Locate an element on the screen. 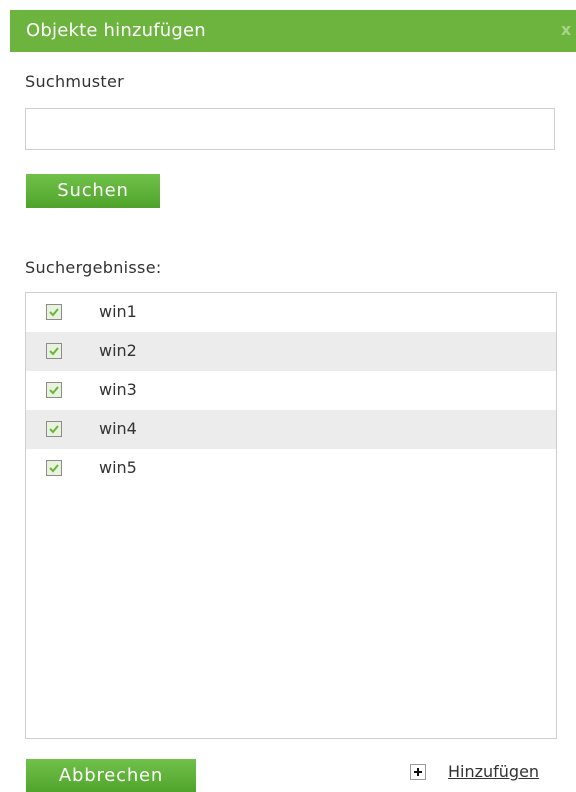 This screenshot has height=792, width=576. list-item-label: win4 is located at coordinates (118, 428).